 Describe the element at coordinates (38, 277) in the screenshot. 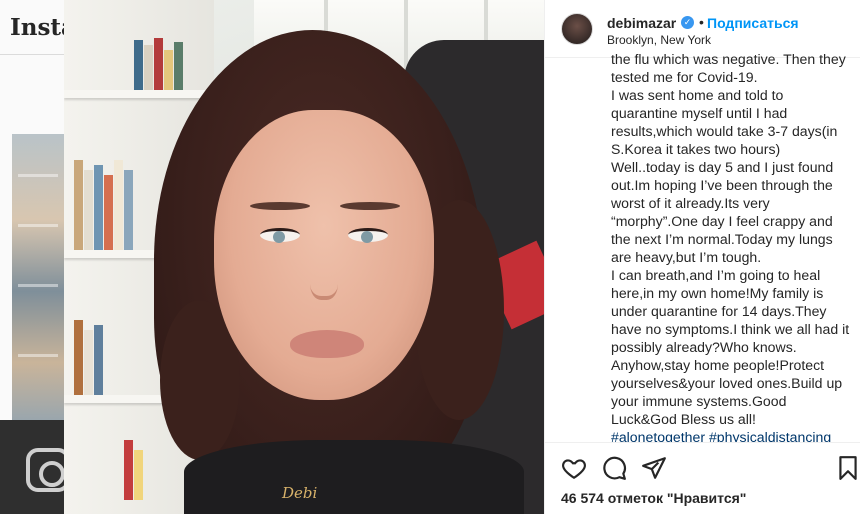

I see `background-post-thumbnail` at that location.